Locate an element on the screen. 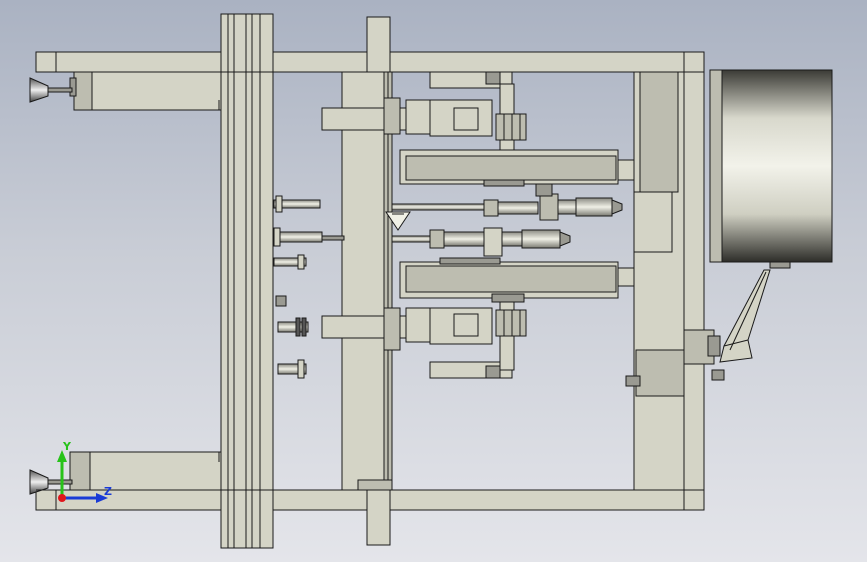 The width and height of the screenshot is (867, 562). vertical-rail-set is located at coordinates (247, 281).